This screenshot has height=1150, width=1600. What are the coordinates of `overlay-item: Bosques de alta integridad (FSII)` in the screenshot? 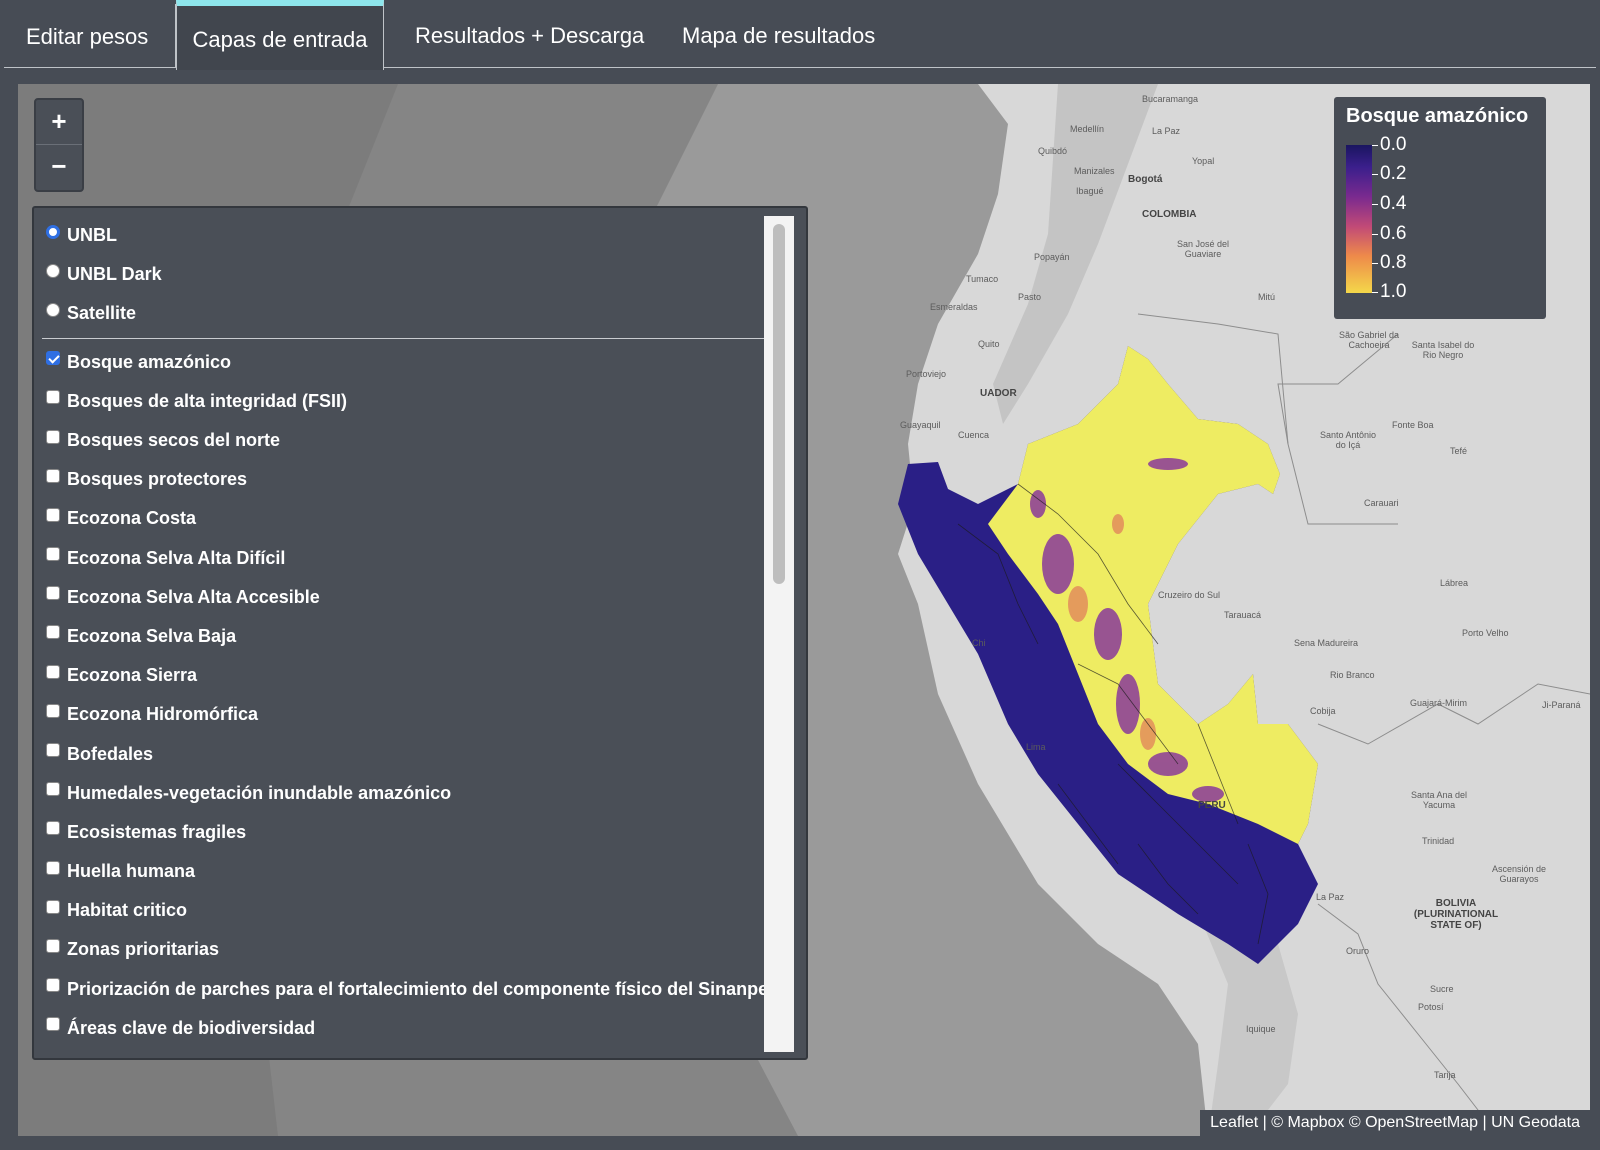 It's located at (403, 401).